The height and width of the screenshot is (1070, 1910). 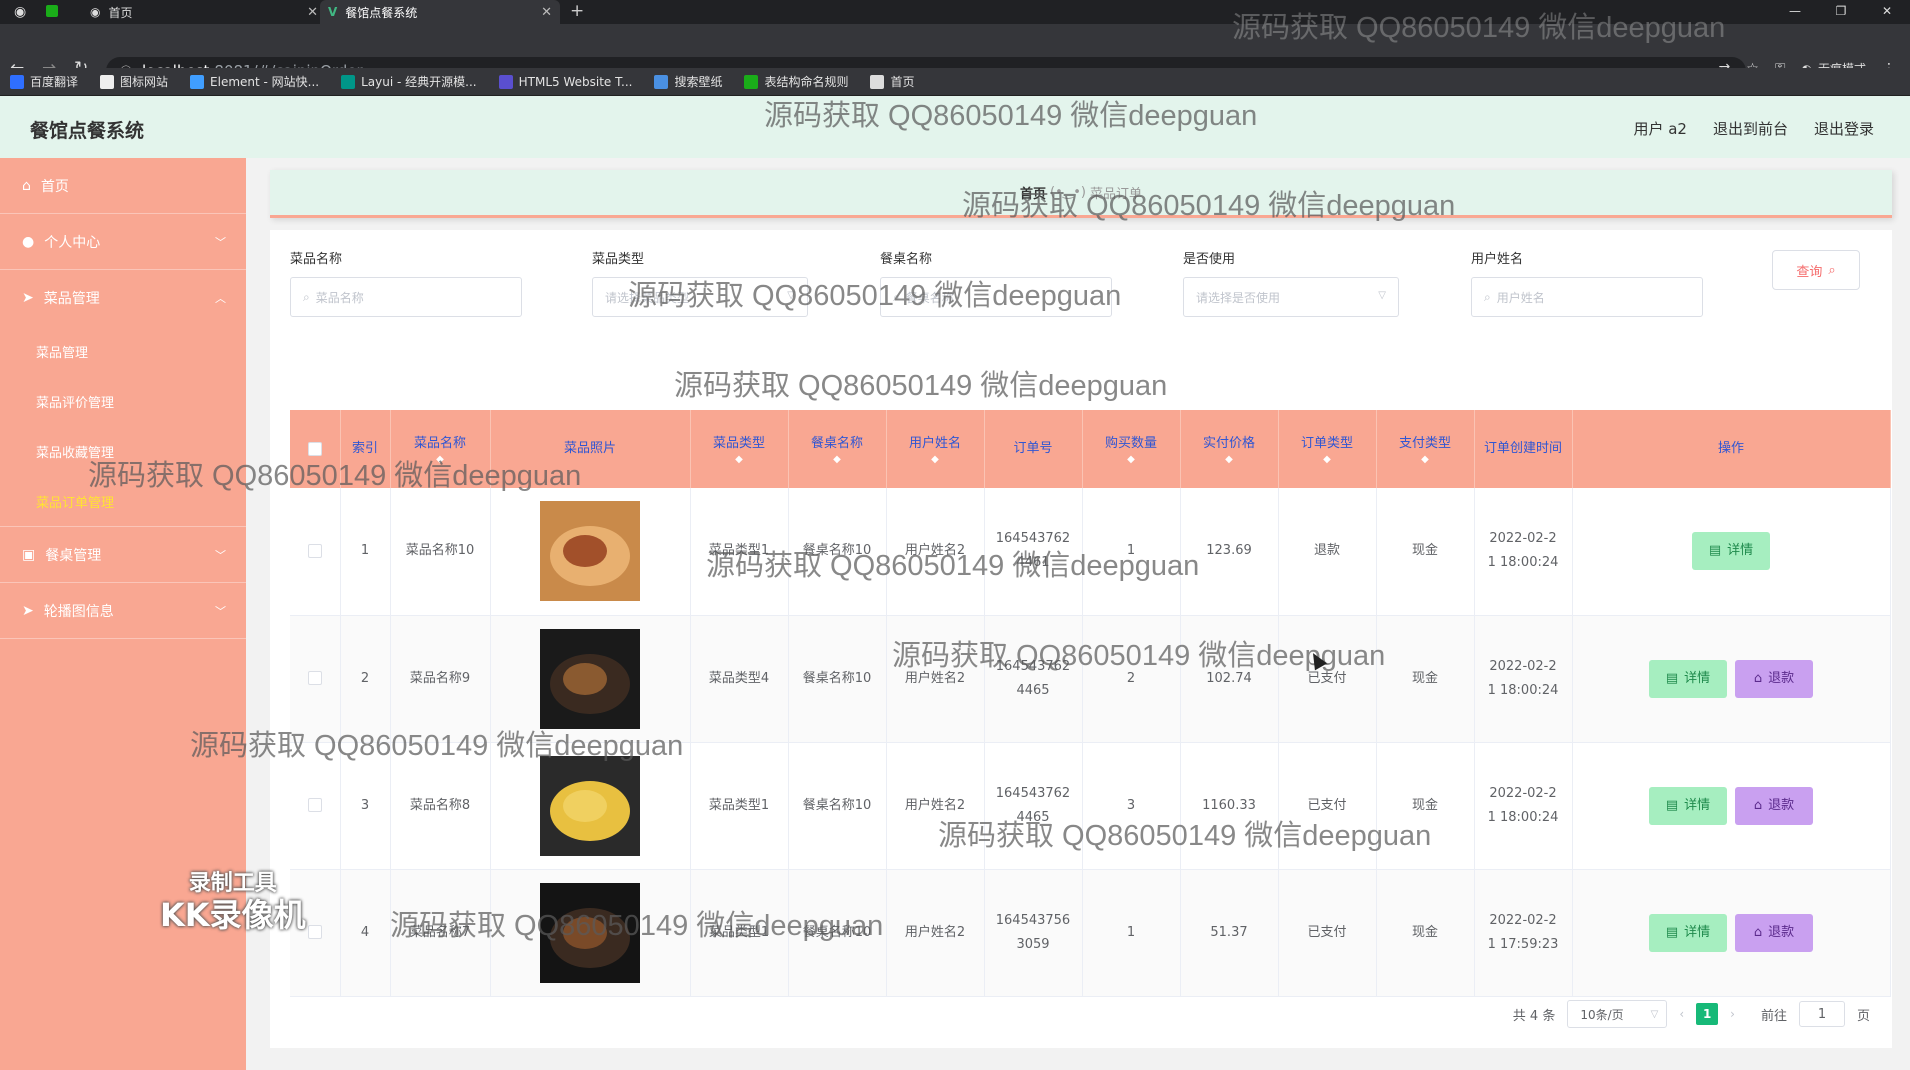 I want to click on column-header: 实付价格 ◆, so click(x=1229, y=449).